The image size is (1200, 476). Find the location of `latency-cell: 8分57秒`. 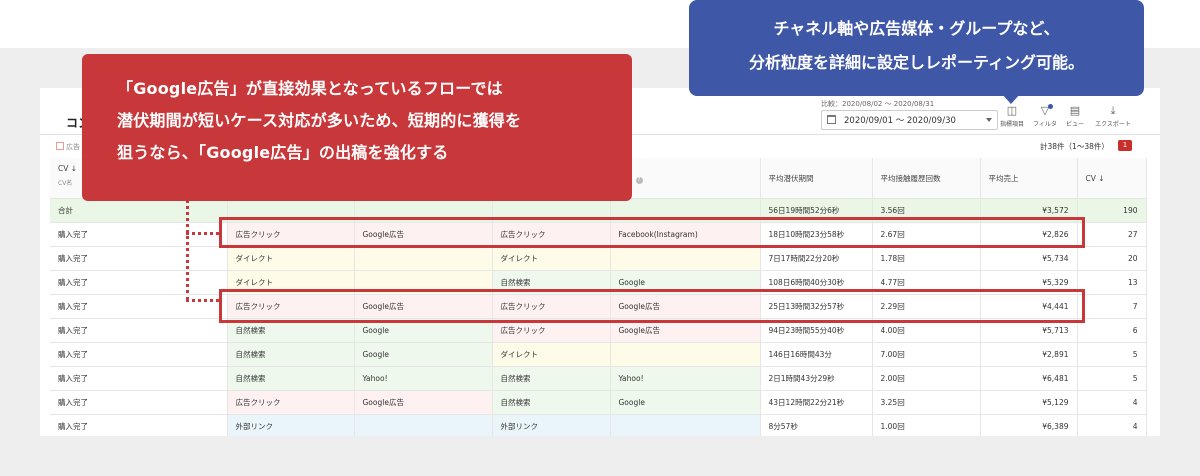

latency-cell: 8分57秒 is located at coordinates (816, 425).